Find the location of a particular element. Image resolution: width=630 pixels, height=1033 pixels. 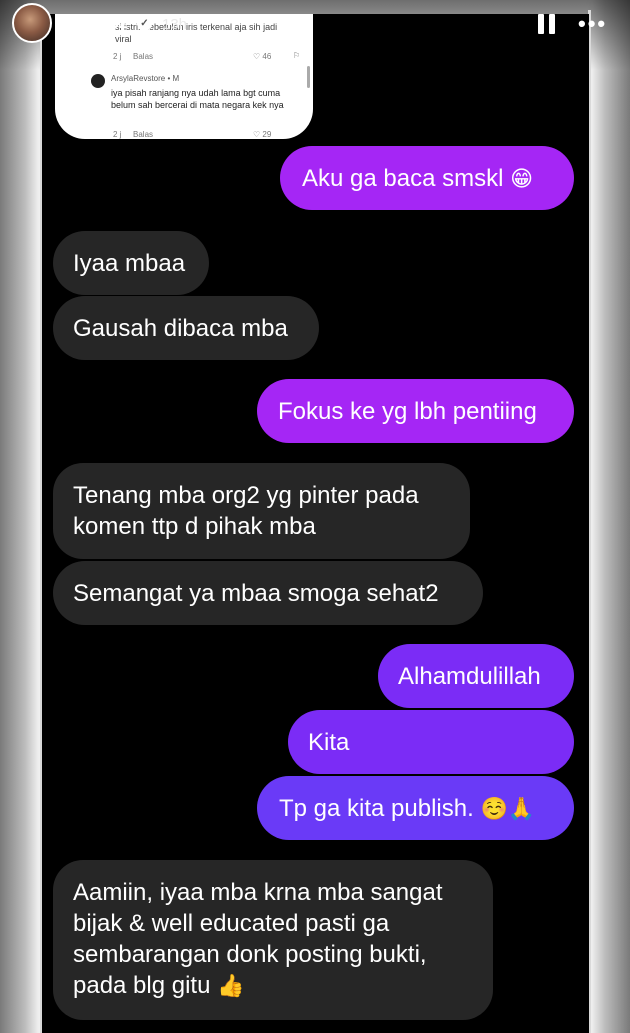

comment-age: 2 j is located at coordinates (117, 56).